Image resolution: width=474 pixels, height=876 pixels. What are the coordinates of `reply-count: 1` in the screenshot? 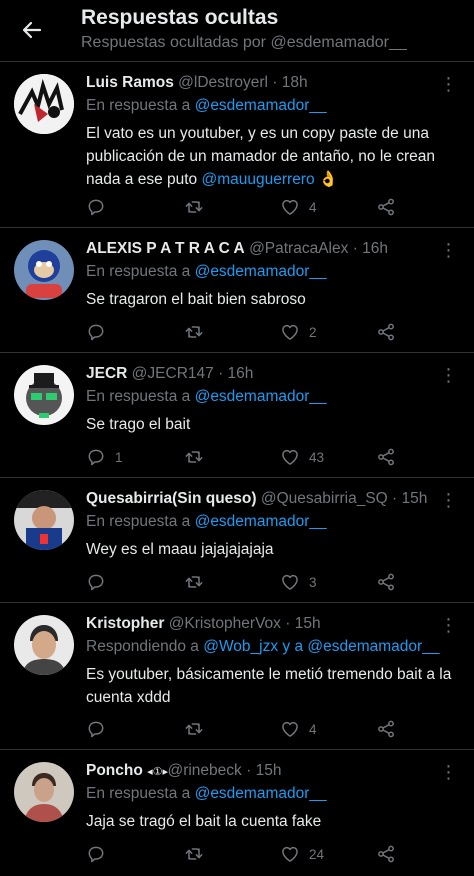 It's located at (119, 457).